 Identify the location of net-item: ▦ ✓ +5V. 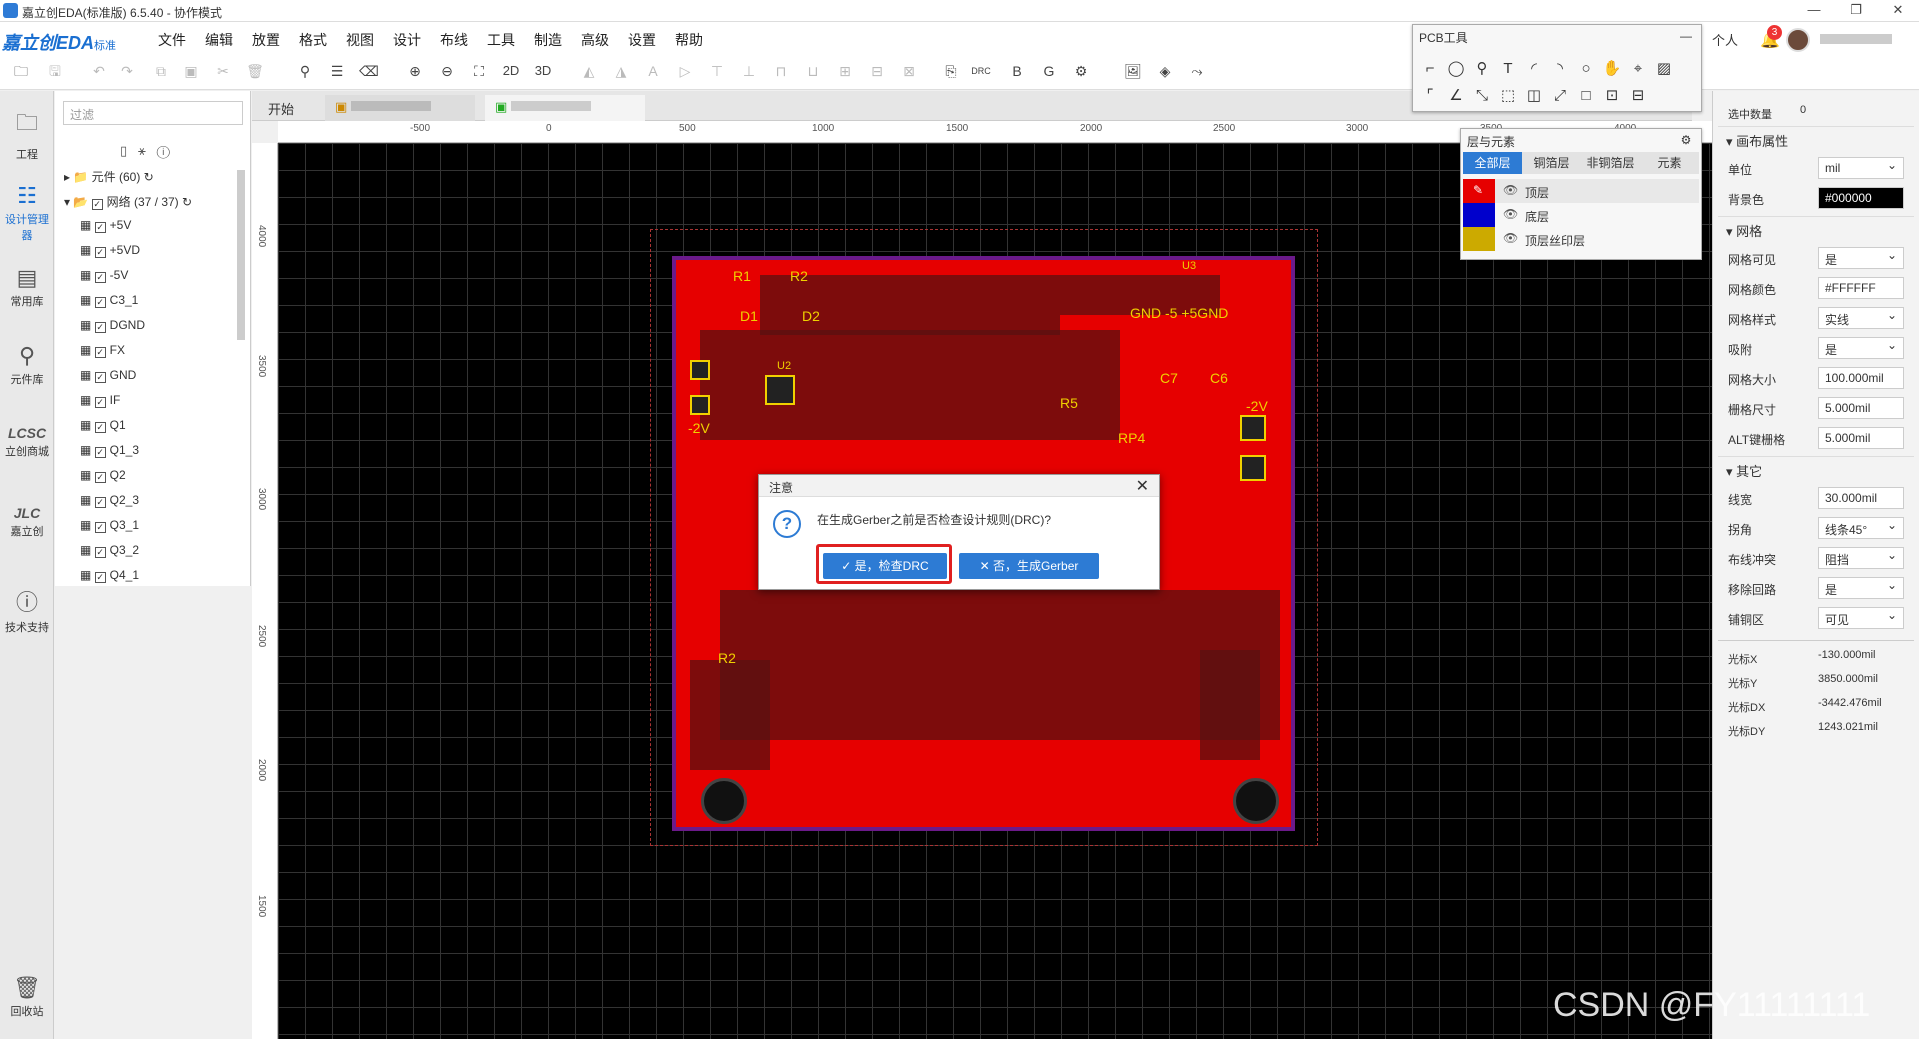
(105, 228).